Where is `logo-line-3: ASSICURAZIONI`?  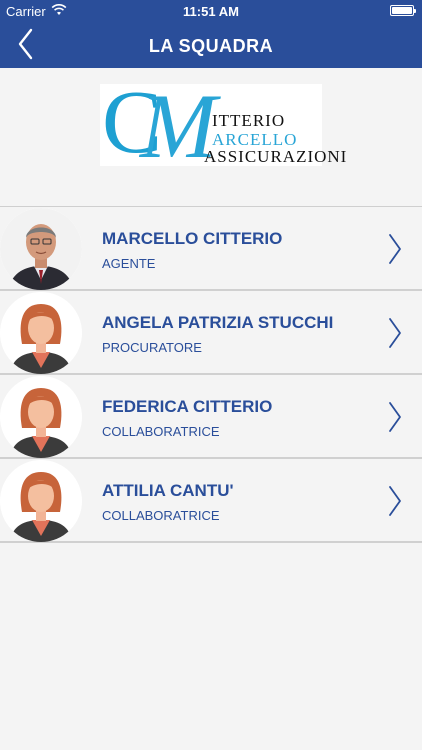 logo-line-3: ASSICURAZIONI is located at coordinates (276, 156).